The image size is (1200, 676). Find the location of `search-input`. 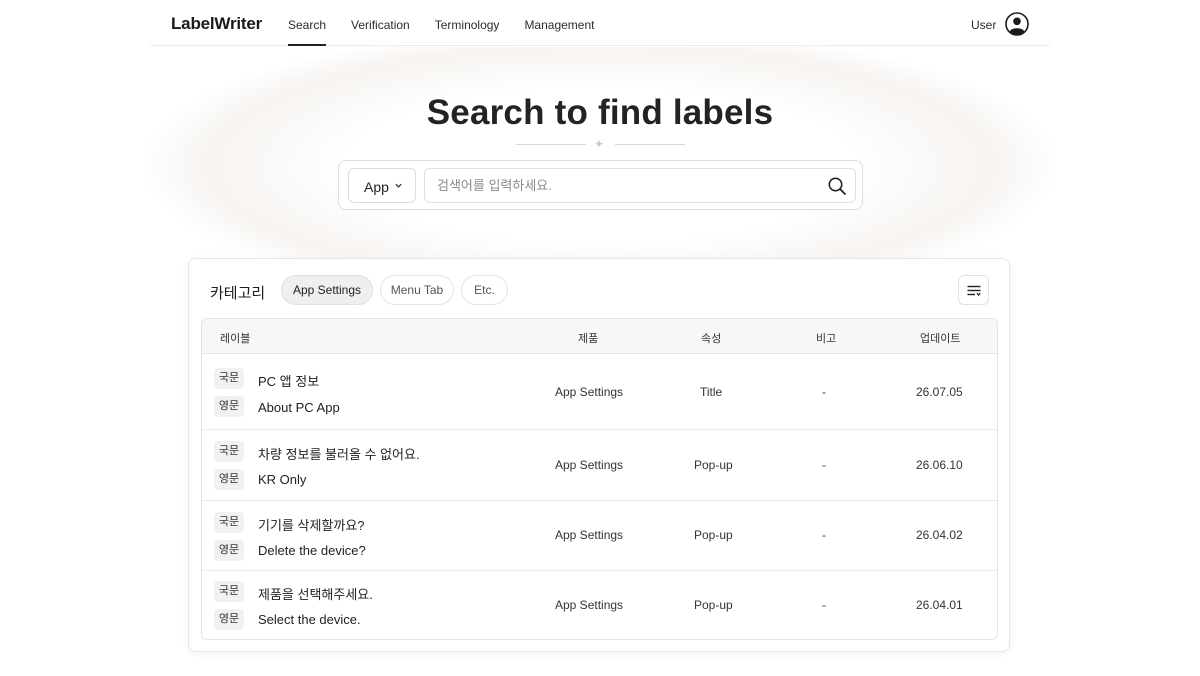

search-input is located at coordinates (640, 185).